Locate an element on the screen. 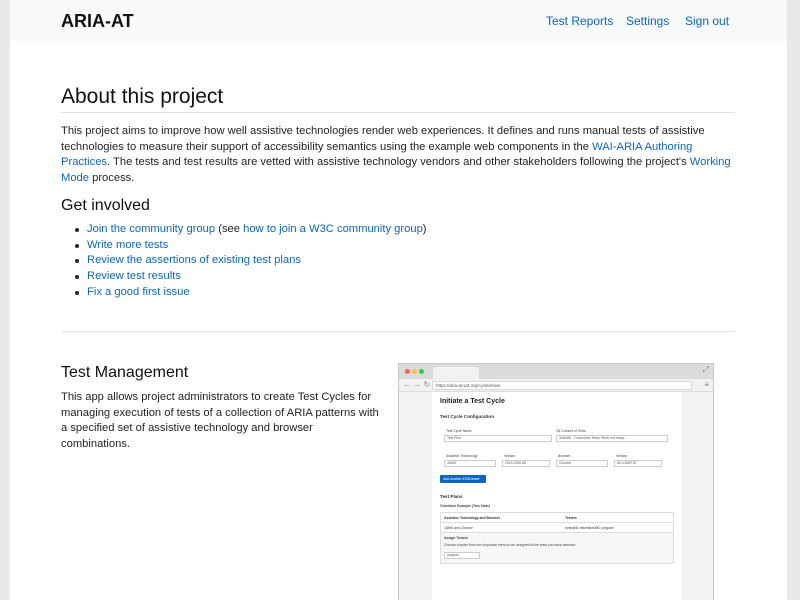 The image size is (800, 600). list-item: Fix a good first issue is located at coordinates (244, 293).